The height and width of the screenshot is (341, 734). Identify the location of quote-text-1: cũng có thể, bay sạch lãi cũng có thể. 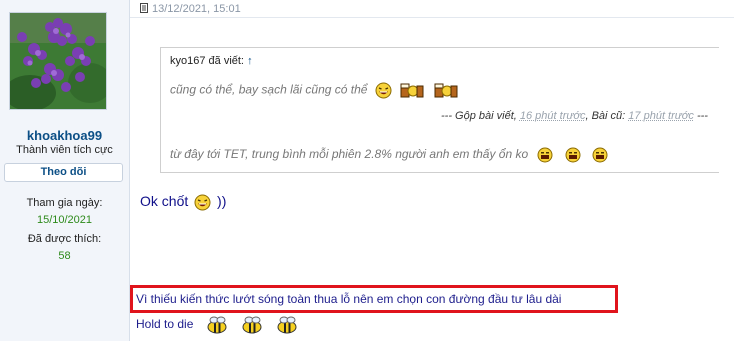
(269, 89).